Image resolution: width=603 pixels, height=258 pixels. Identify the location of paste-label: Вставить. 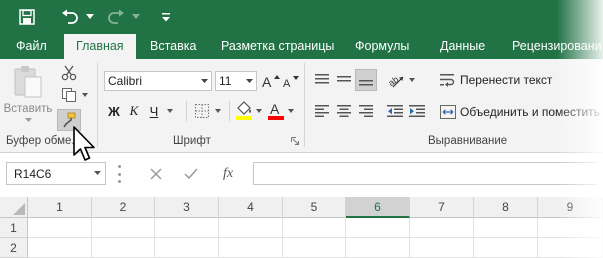
(28, 109).